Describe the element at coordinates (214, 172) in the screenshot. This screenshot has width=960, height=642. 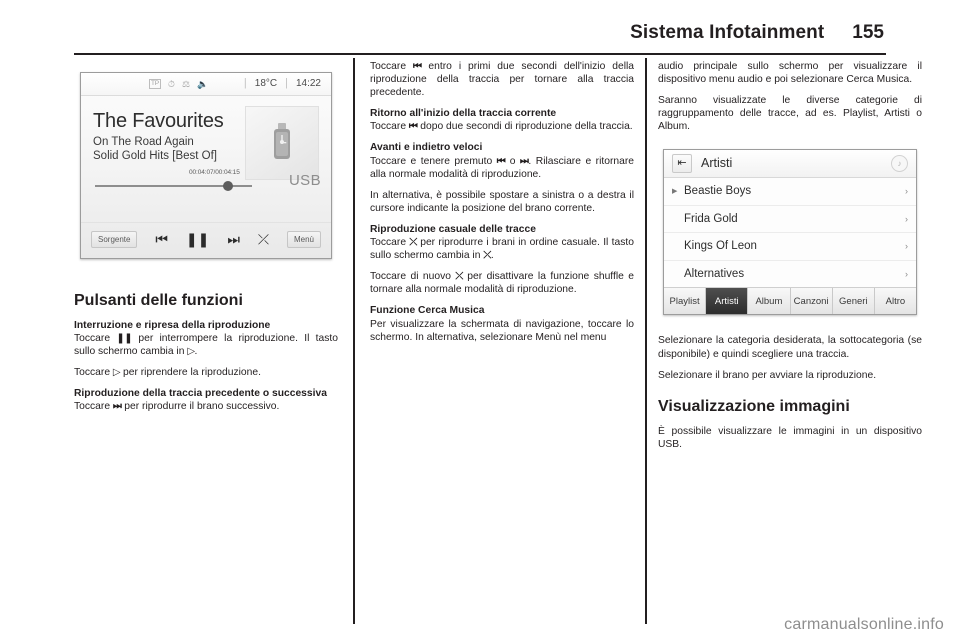
I see `track-time-readout: 00:04:07/00:04:15` at that location.